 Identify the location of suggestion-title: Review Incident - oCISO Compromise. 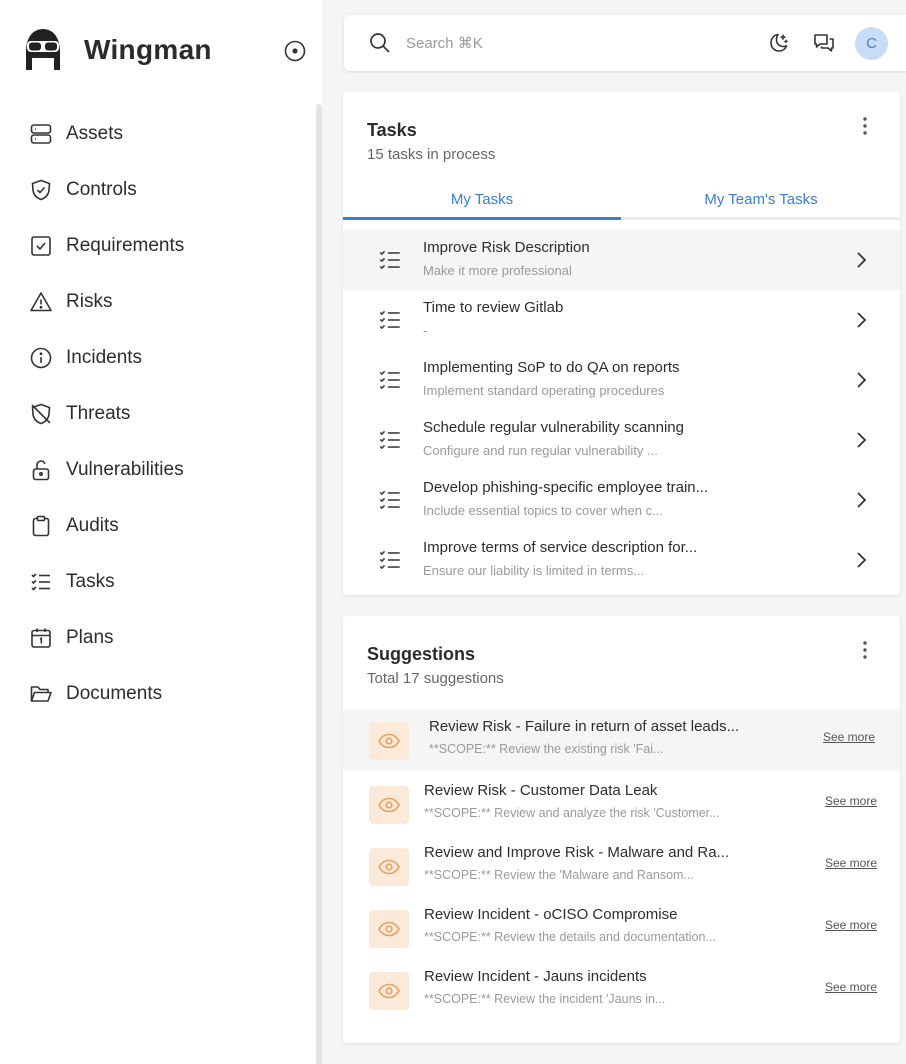
(551, 914).